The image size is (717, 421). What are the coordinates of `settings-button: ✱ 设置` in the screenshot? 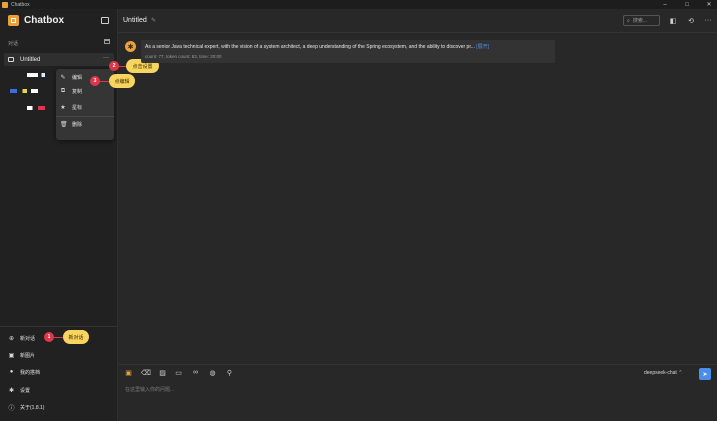 It's located at (19, 390).